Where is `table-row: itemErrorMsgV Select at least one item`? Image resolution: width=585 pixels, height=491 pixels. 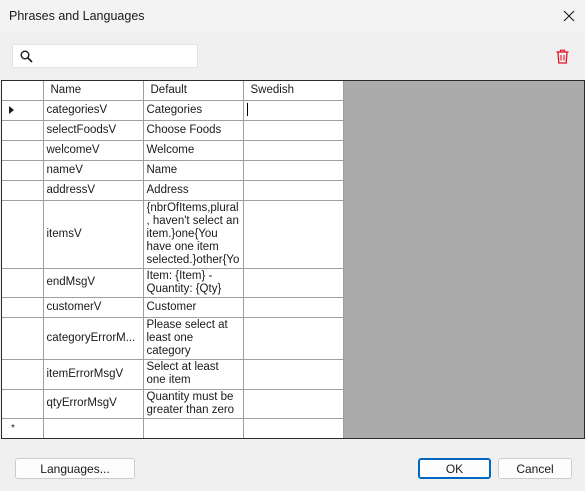
table-row: itemErrorMsgV Select at least one item is located at coordinates (173, 374).